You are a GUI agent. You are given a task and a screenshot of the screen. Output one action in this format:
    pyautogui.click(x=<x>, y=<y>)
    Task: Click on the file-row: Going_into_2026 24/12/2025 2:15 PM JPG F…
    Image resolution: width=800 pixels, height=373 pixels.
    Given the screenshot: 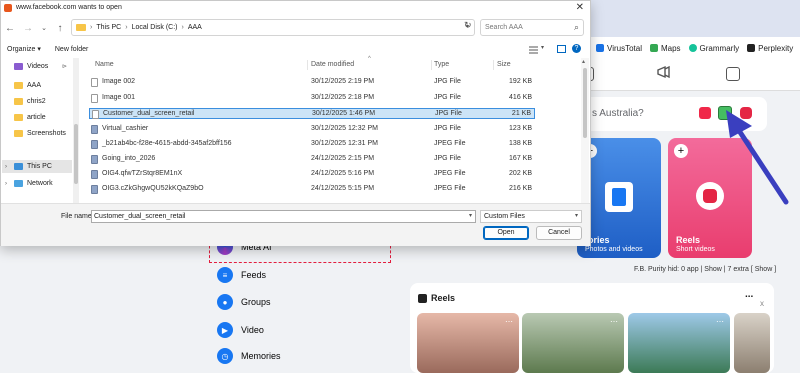 What is the action you would take?
    pyautogui.click(x=312, y=159)
    